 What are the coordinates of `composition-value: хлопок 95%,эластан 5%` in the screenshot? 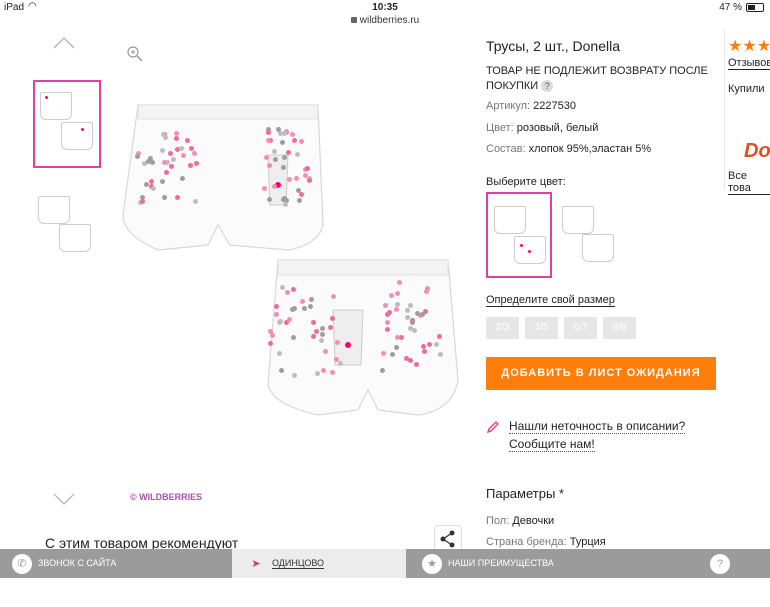 It's located at (590, 149).